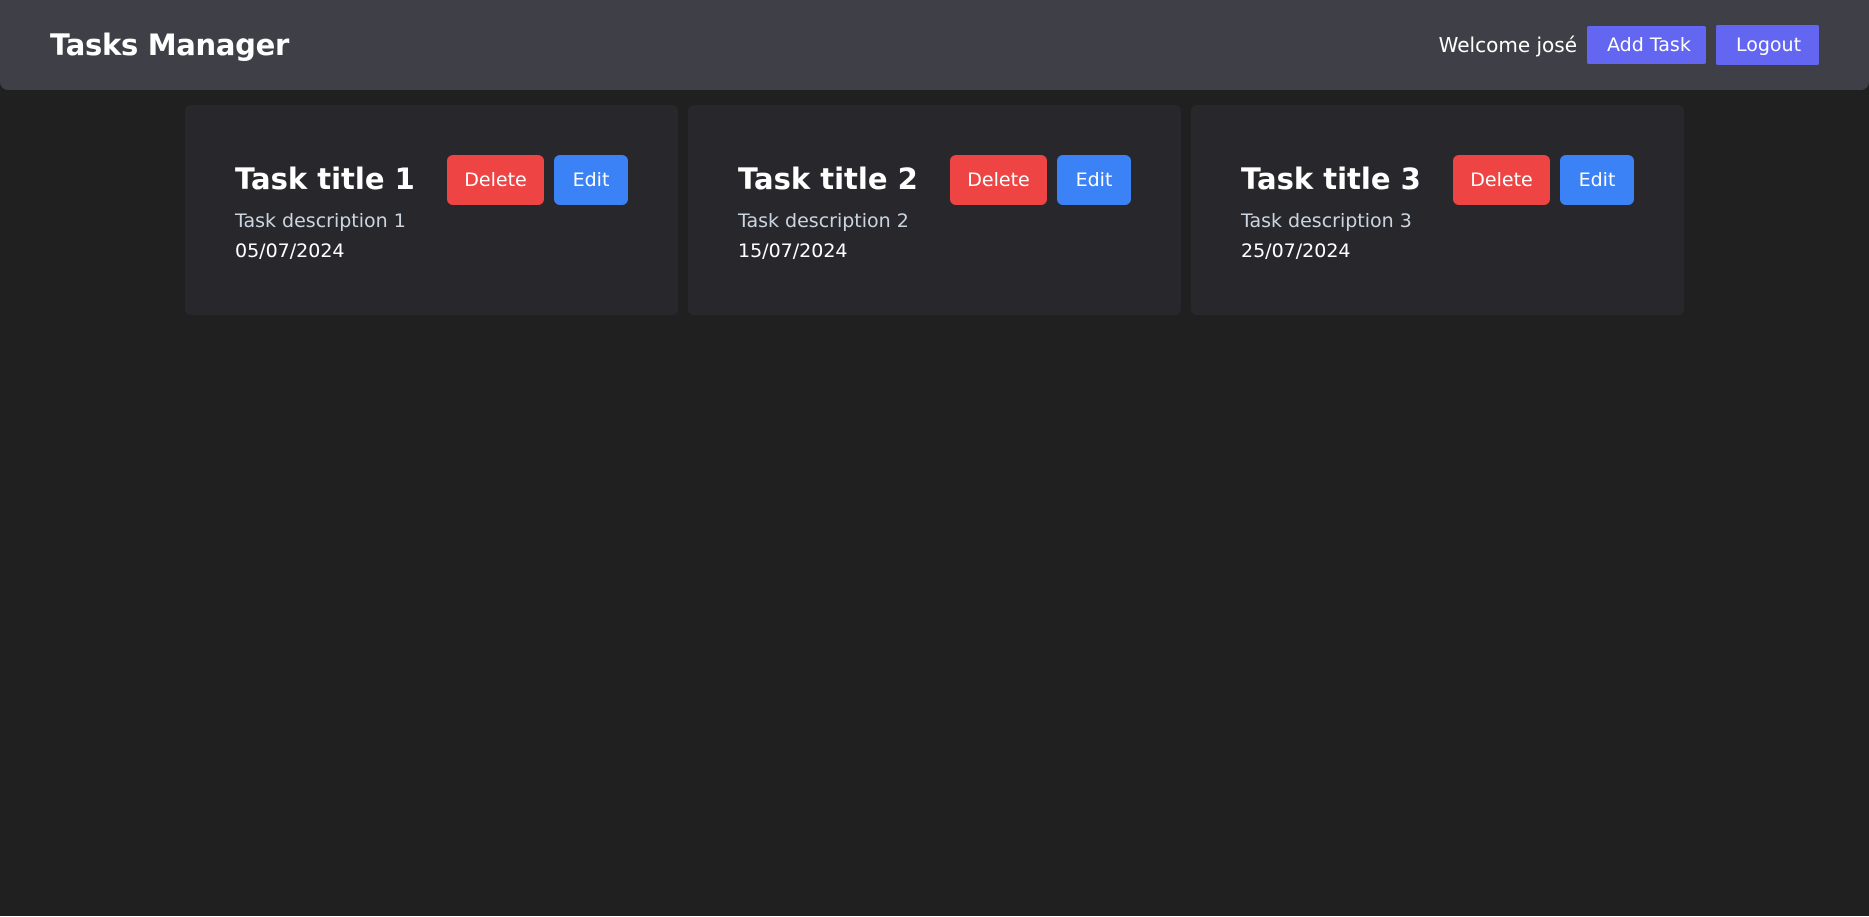 This screenshot has height=917, width=1869. I want to click on add-task-button: Add Task, so click(1646, 45).